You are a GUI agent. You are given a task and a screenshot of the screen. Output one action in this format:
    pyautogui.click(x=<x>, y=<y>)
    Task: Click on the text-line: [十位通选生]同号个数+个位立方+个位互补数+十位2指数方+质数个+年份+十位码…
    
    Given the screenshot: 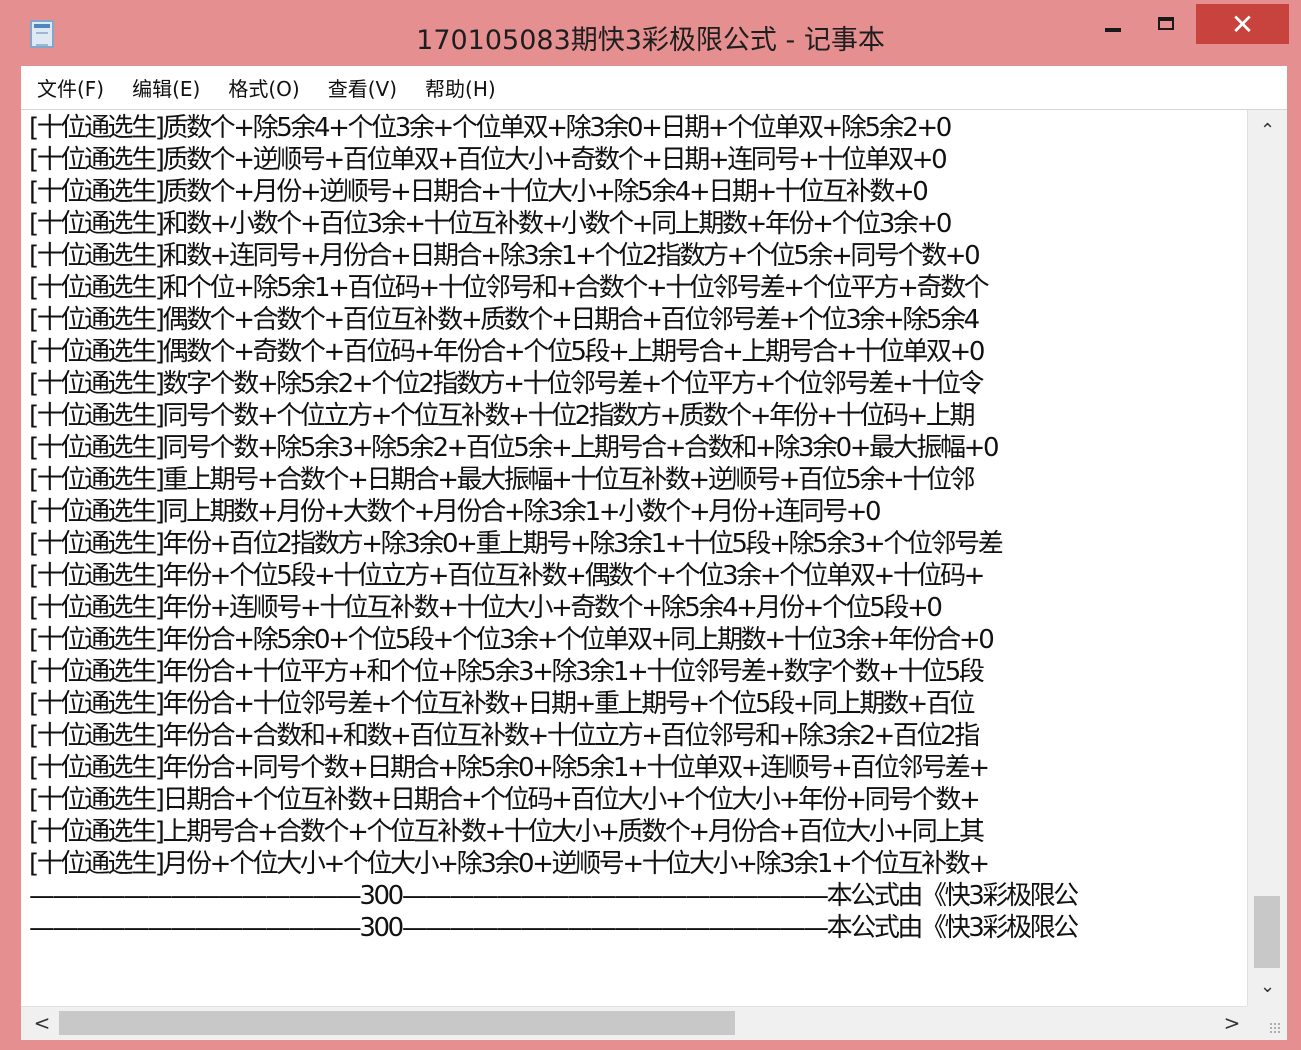 What is the action you would take?
    pyautogui.click(x=502, y=416)
    